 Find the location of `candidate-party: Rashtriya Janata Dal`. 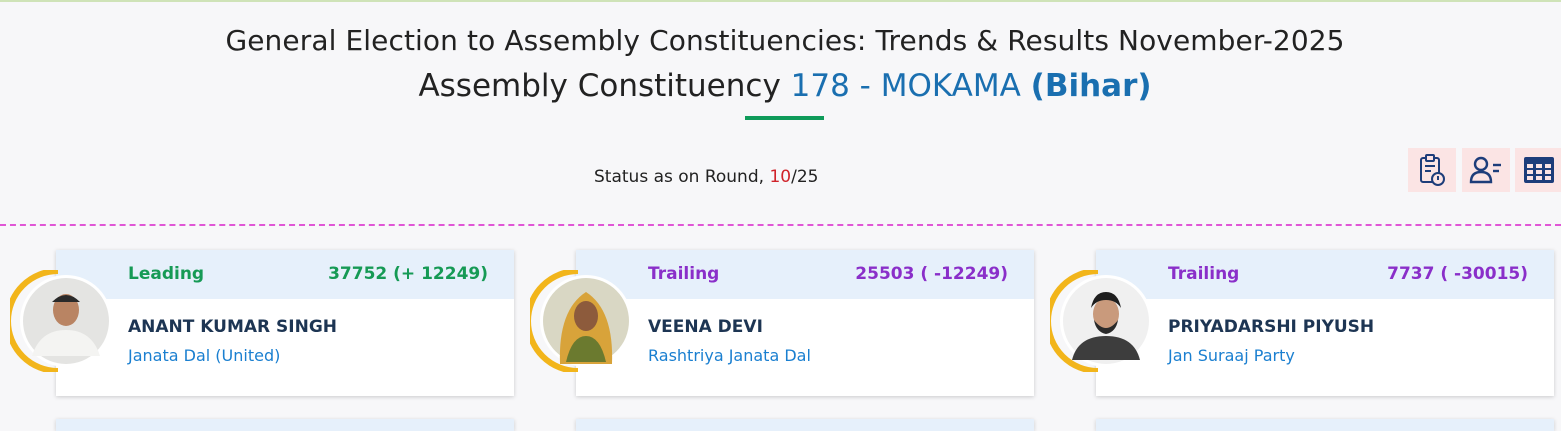

candidate-party: Rashtriya Janata Dal is located at coordinates (729, 355).